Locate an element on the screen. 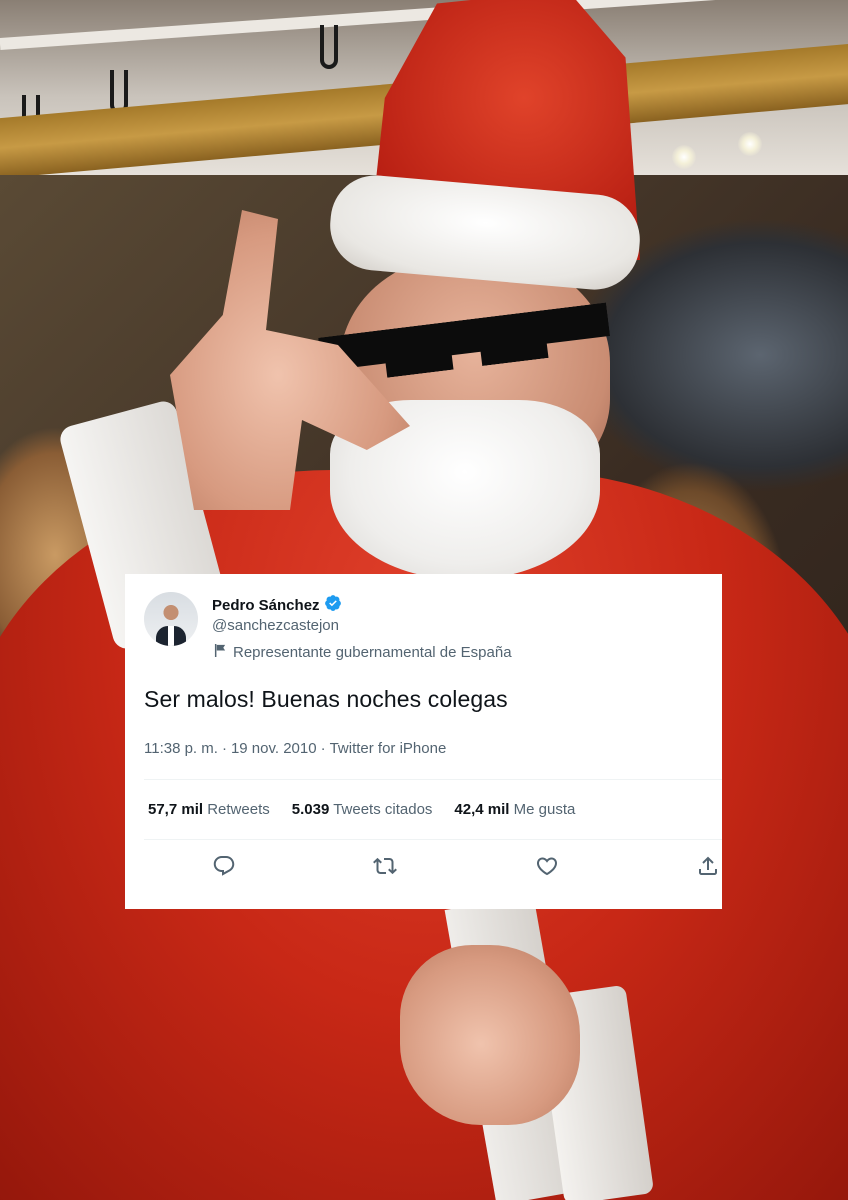 The image size is (848, 1200). author-row: Pedro Sánchez is located at coordinates (277, 605).